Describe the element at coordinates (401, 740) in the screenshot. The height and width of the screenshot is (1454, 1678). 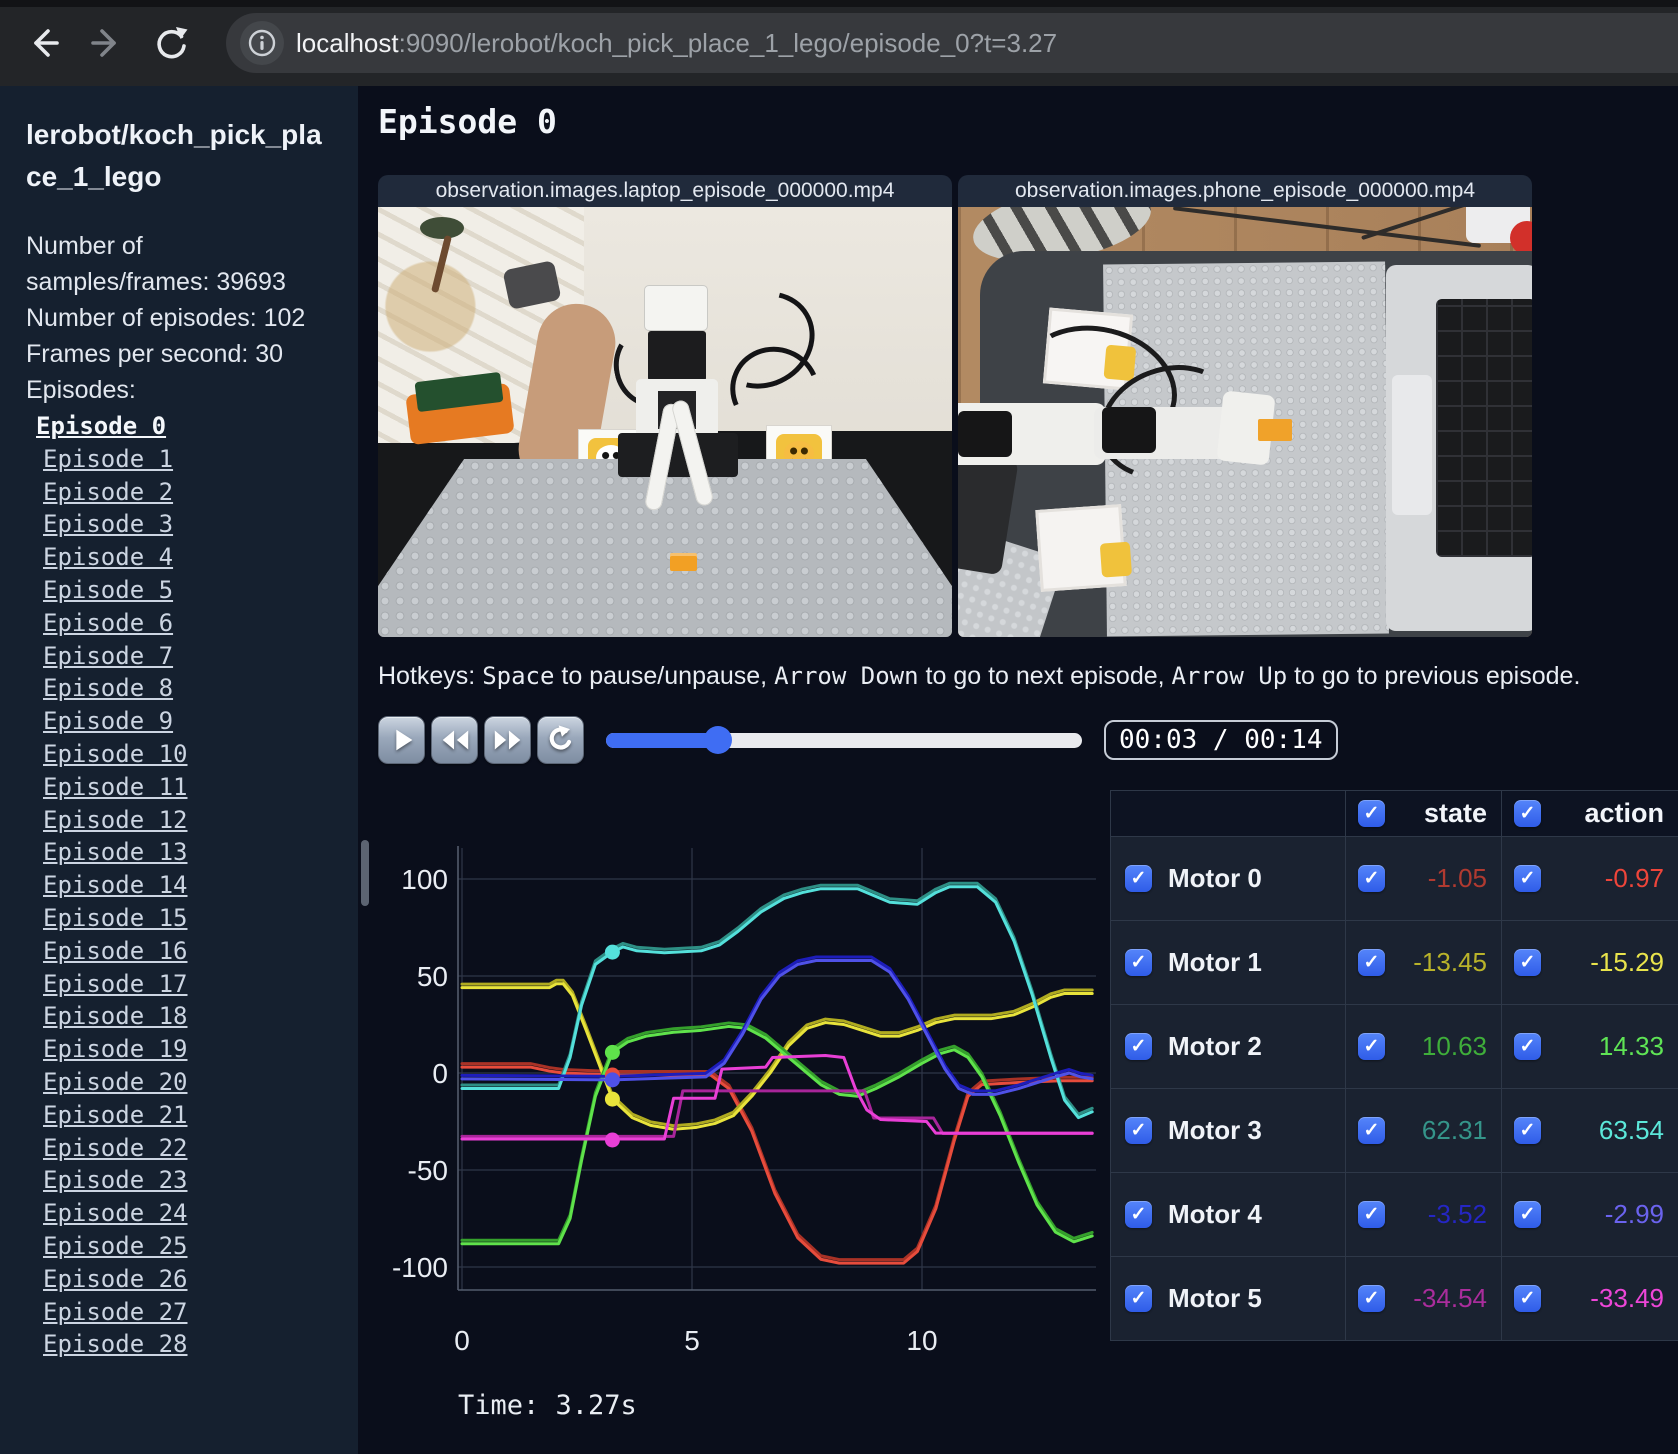
I see `play-button` at that location.